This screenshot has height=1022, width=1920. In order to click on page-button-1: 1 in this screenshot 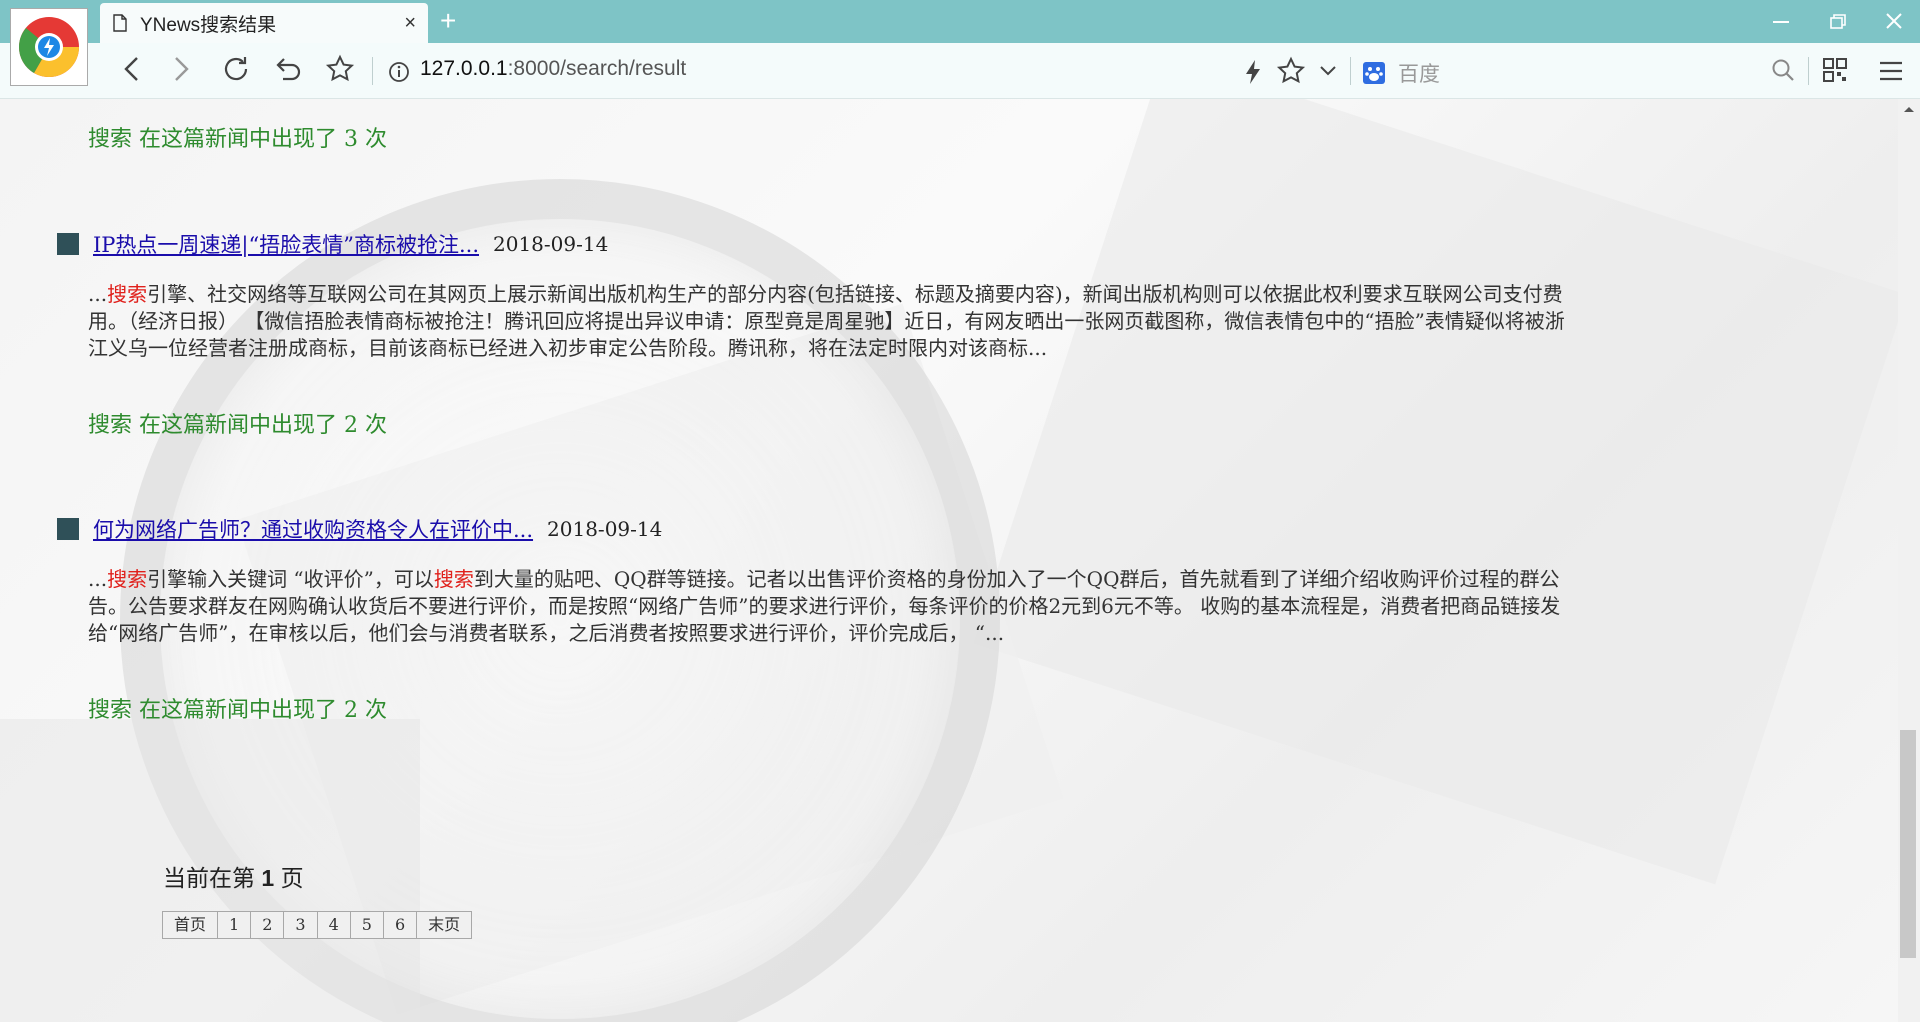, I will do `click(234, 925)`.